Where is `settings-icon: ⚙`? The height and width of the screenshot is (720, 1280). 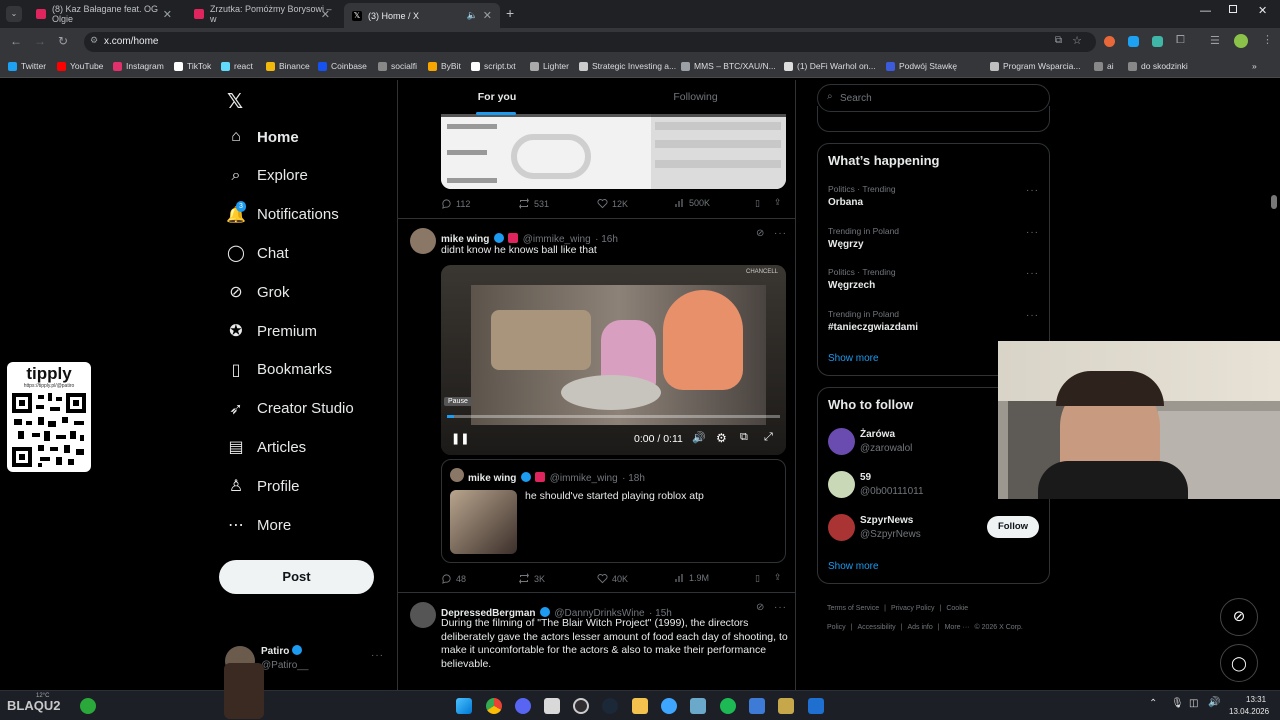
settings-icon: ⚙ is located at coordinates (721, 438).